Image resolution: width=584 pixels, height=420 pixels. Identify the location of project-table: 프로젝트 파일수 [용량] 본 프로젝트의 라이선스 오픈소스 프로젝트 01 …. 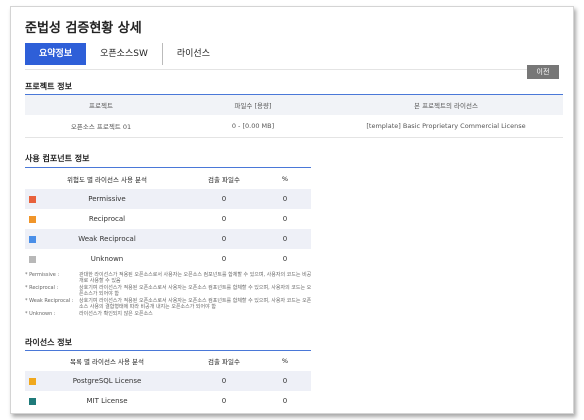
(294, 116).